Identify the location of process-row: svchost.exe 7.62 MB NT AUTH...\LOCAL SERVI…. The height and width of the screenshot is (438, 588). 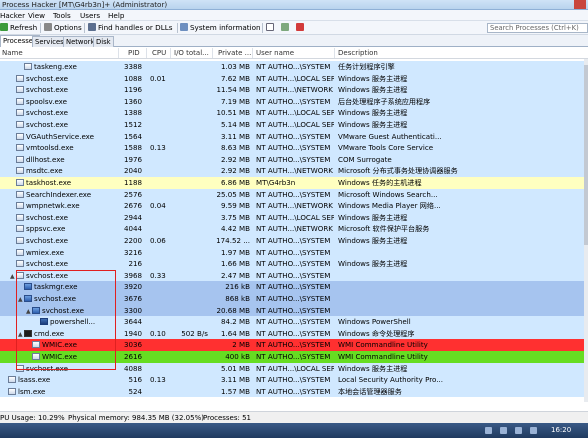
(292, 78).